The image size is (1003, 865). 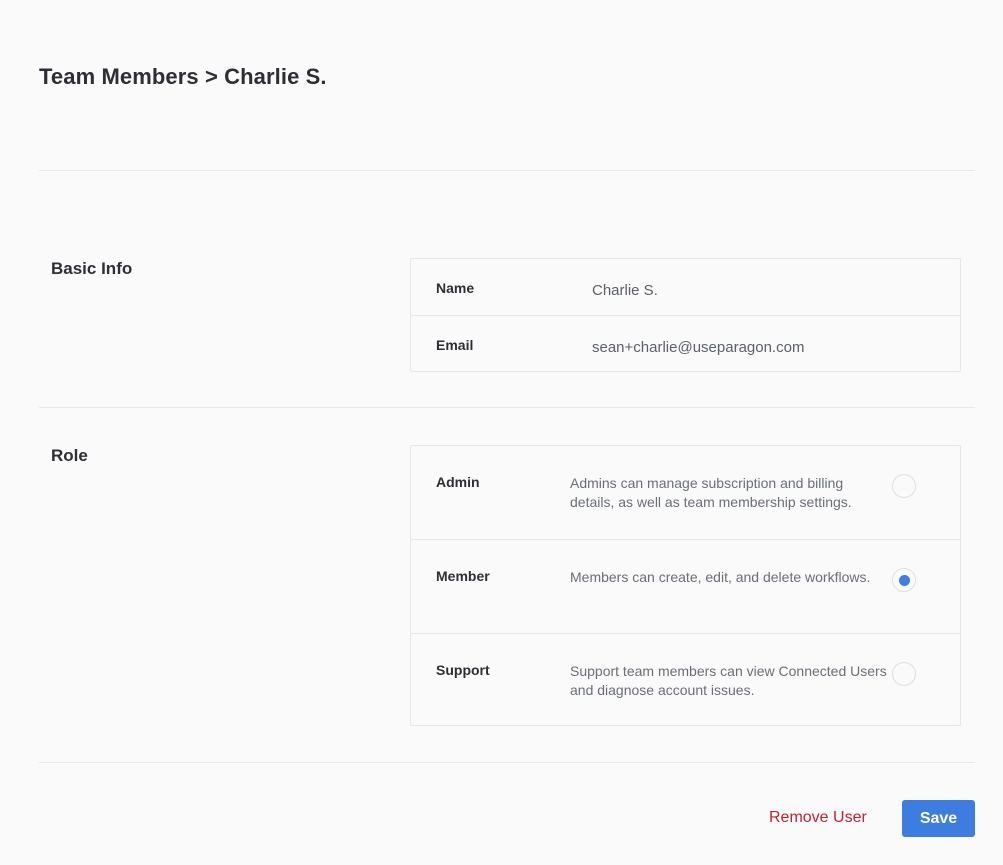 What do you see at coordinates (698, 347) in the screenshot?
I see `email-value: sean+charlie@useparagon.com` at bounding box center [698, 347].